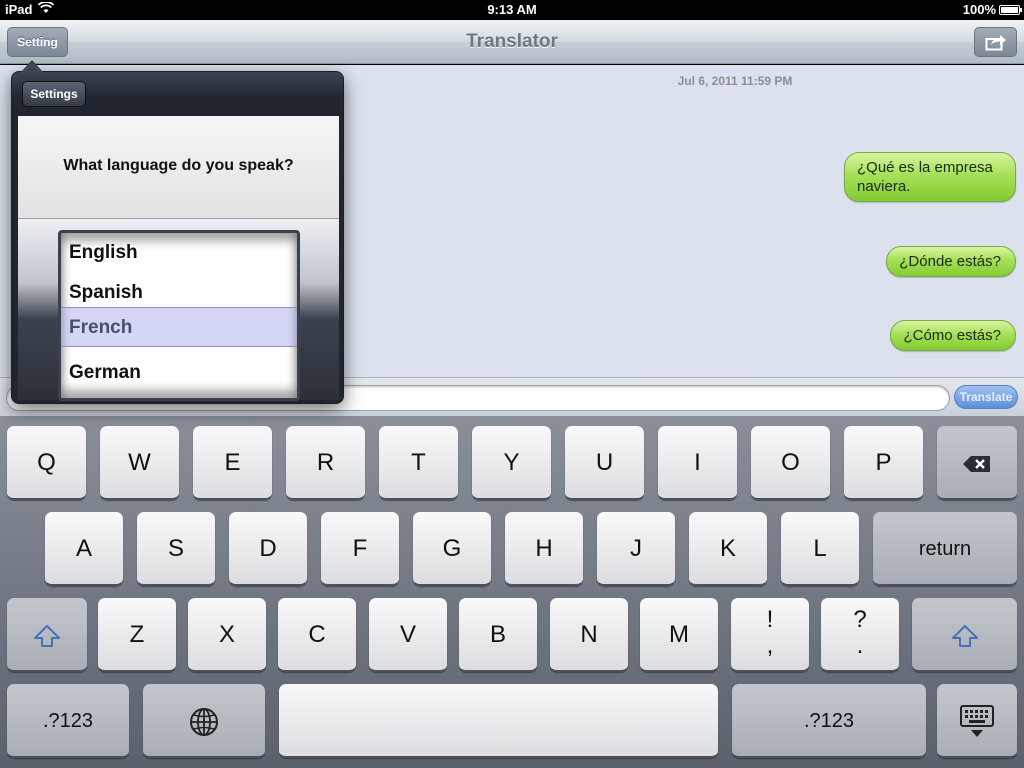 The width and height of the screenshot is (1024, 768). Describe the element at coordinates (589, 635) in the screenshot. I see `key-n: N` at that location.